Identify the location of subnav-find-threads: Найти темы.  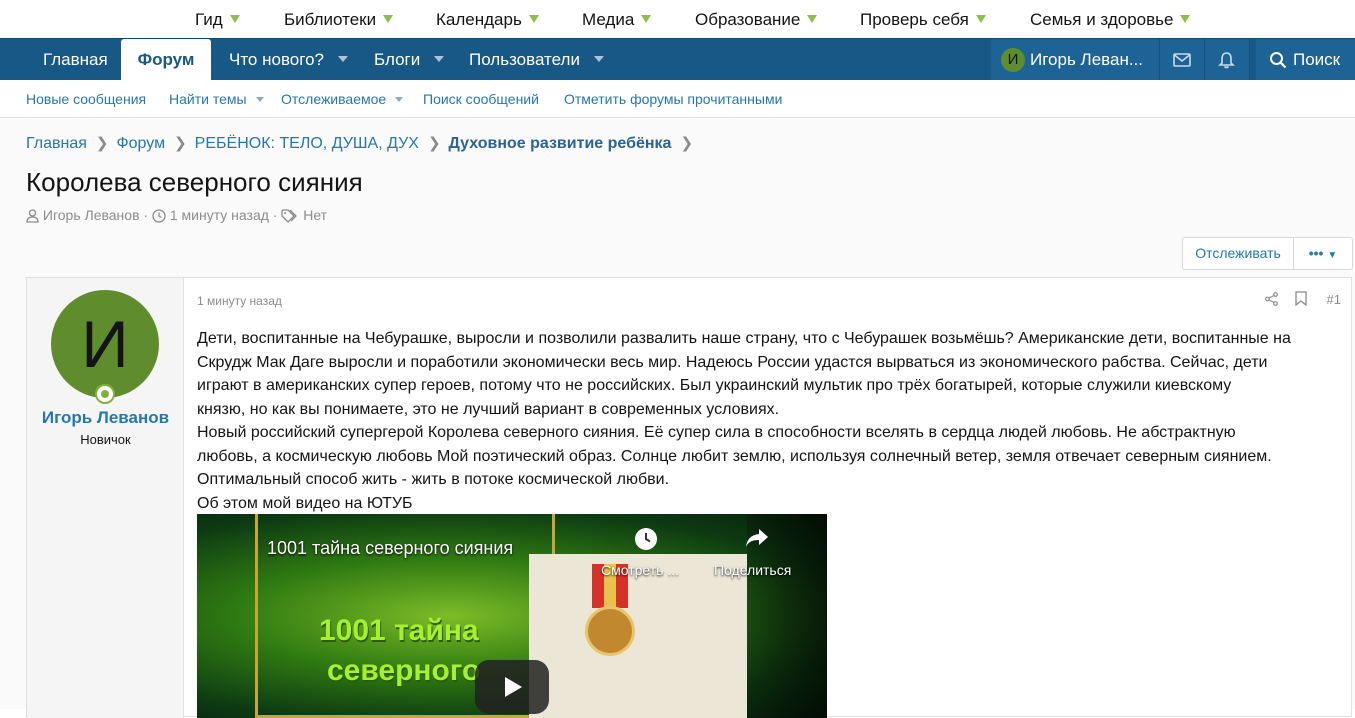
(216, 99).